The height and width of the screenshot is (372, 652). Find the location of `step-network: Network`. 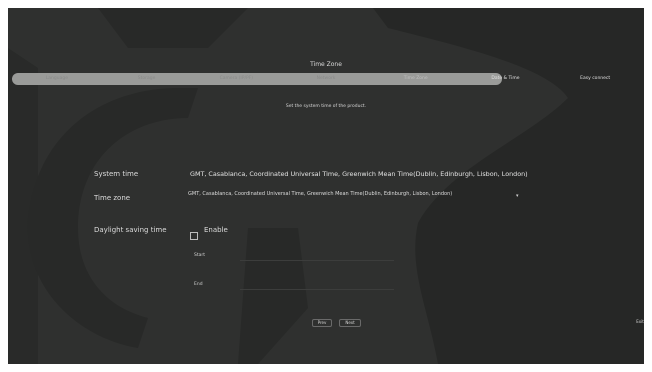

step-network: Network is located at coordinates (326, 79).